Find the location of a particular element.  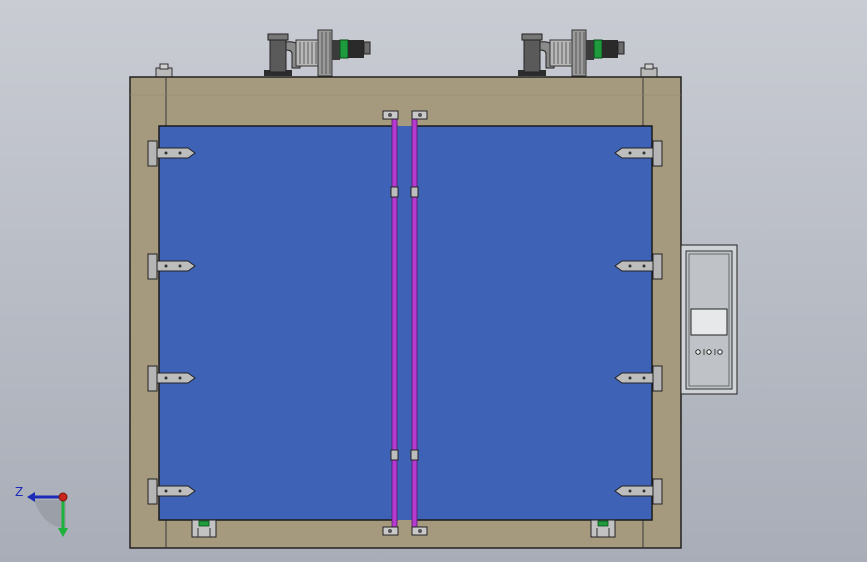

control-display is located at coordinates (709, 322).